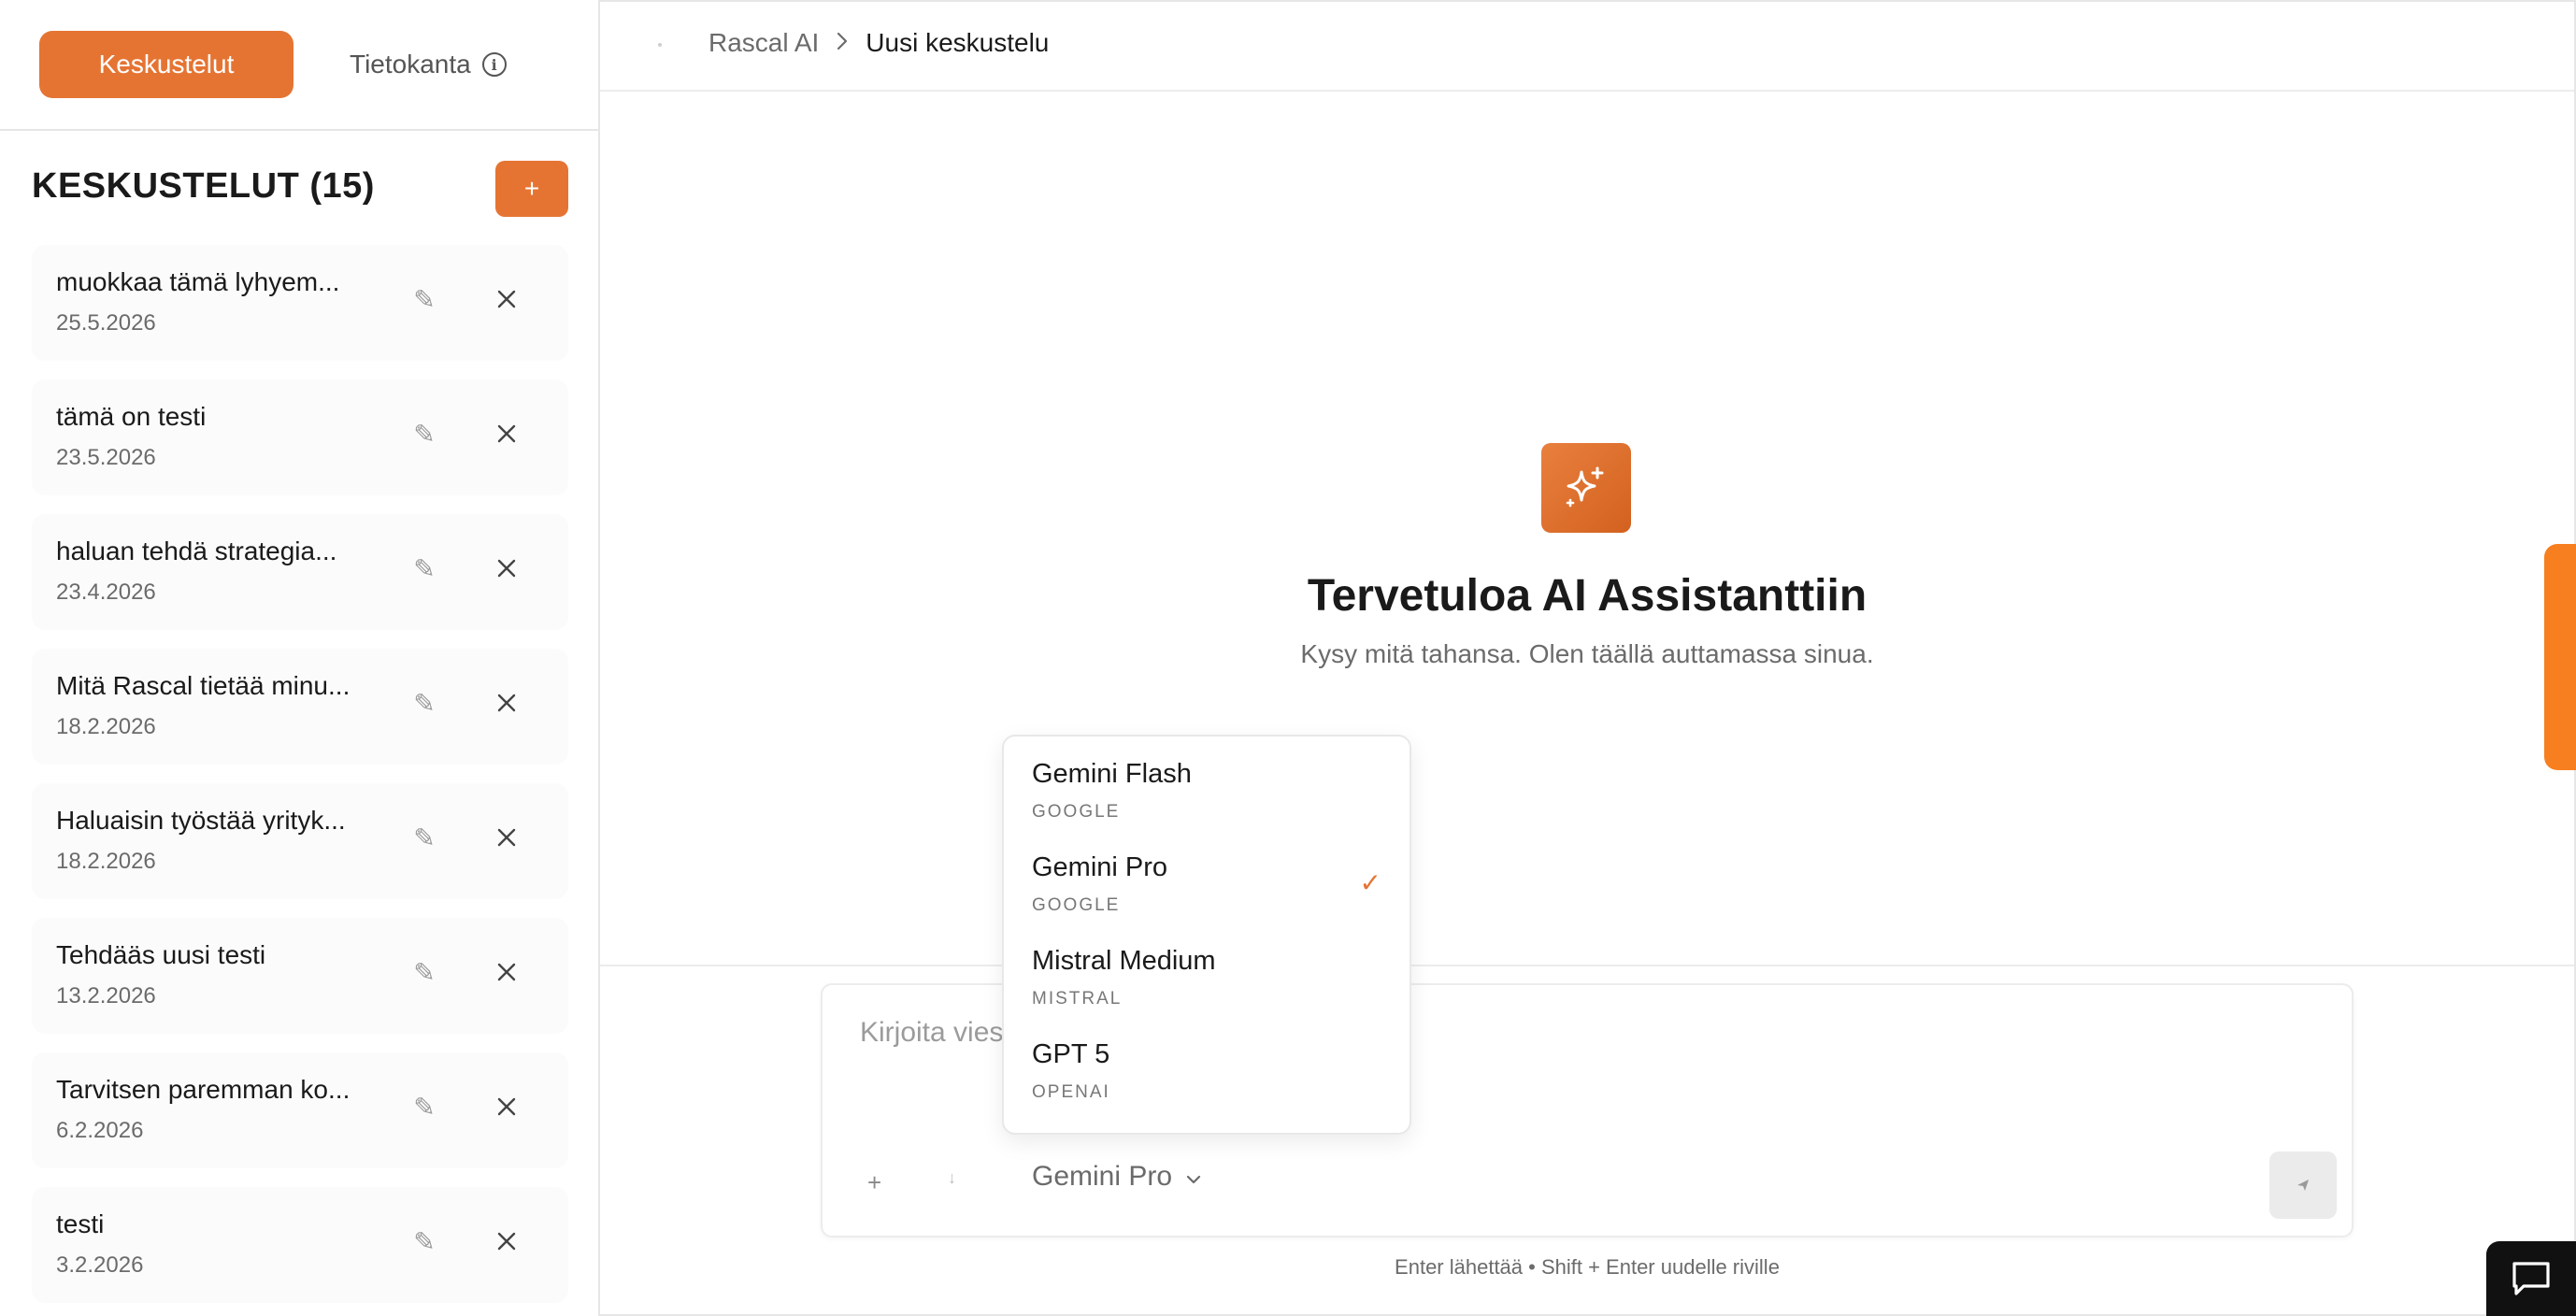 This screenshot has width=2576, height=1316. What do you see at coordinates (1193, 1177) in the screenshot?
I see `chevron-down-icon` at bounding box center [1193, 1177].